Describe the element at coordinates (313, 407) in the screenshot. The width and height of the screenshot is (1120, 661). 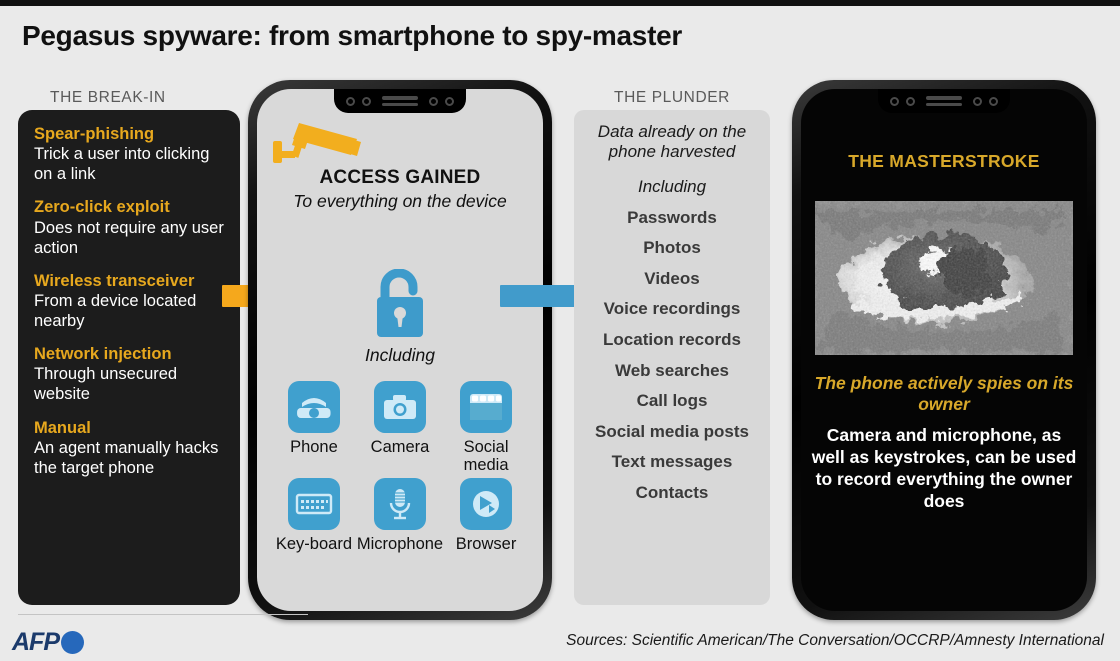
I see `phone-icon` at that location.